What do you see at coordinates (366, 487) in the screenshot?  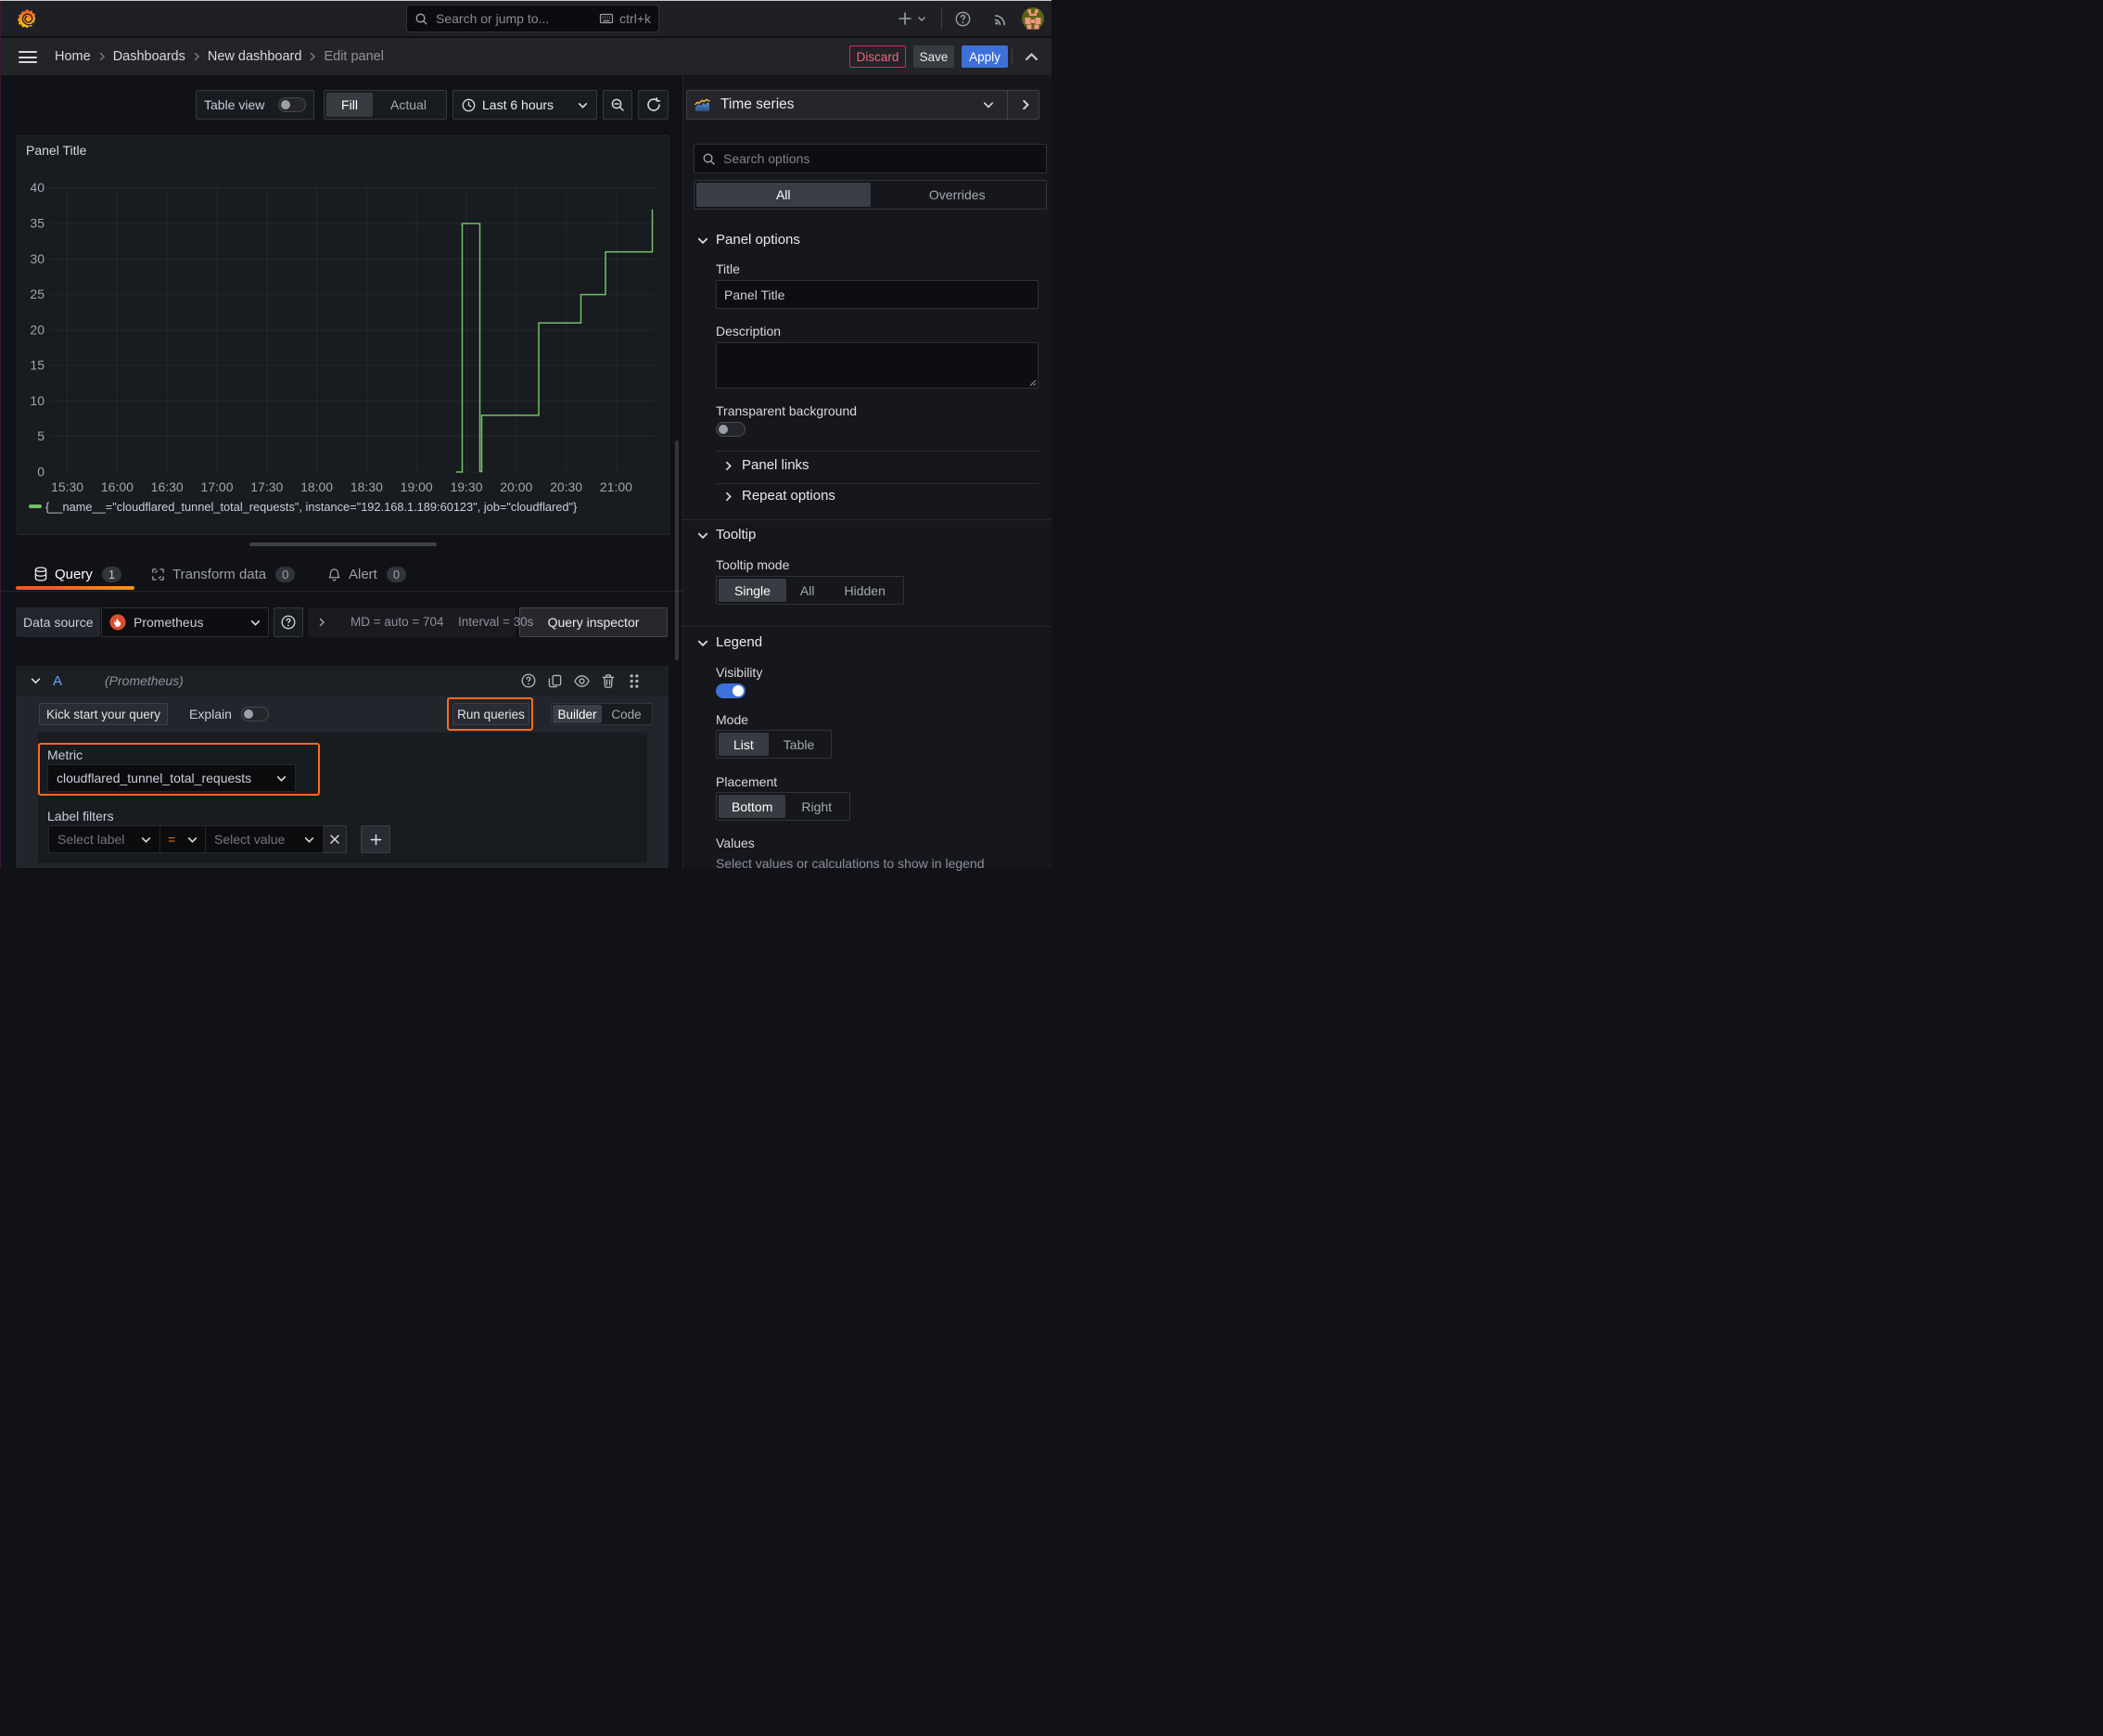 I see `svg-text: 18:30` at bounding box center [366, 487].